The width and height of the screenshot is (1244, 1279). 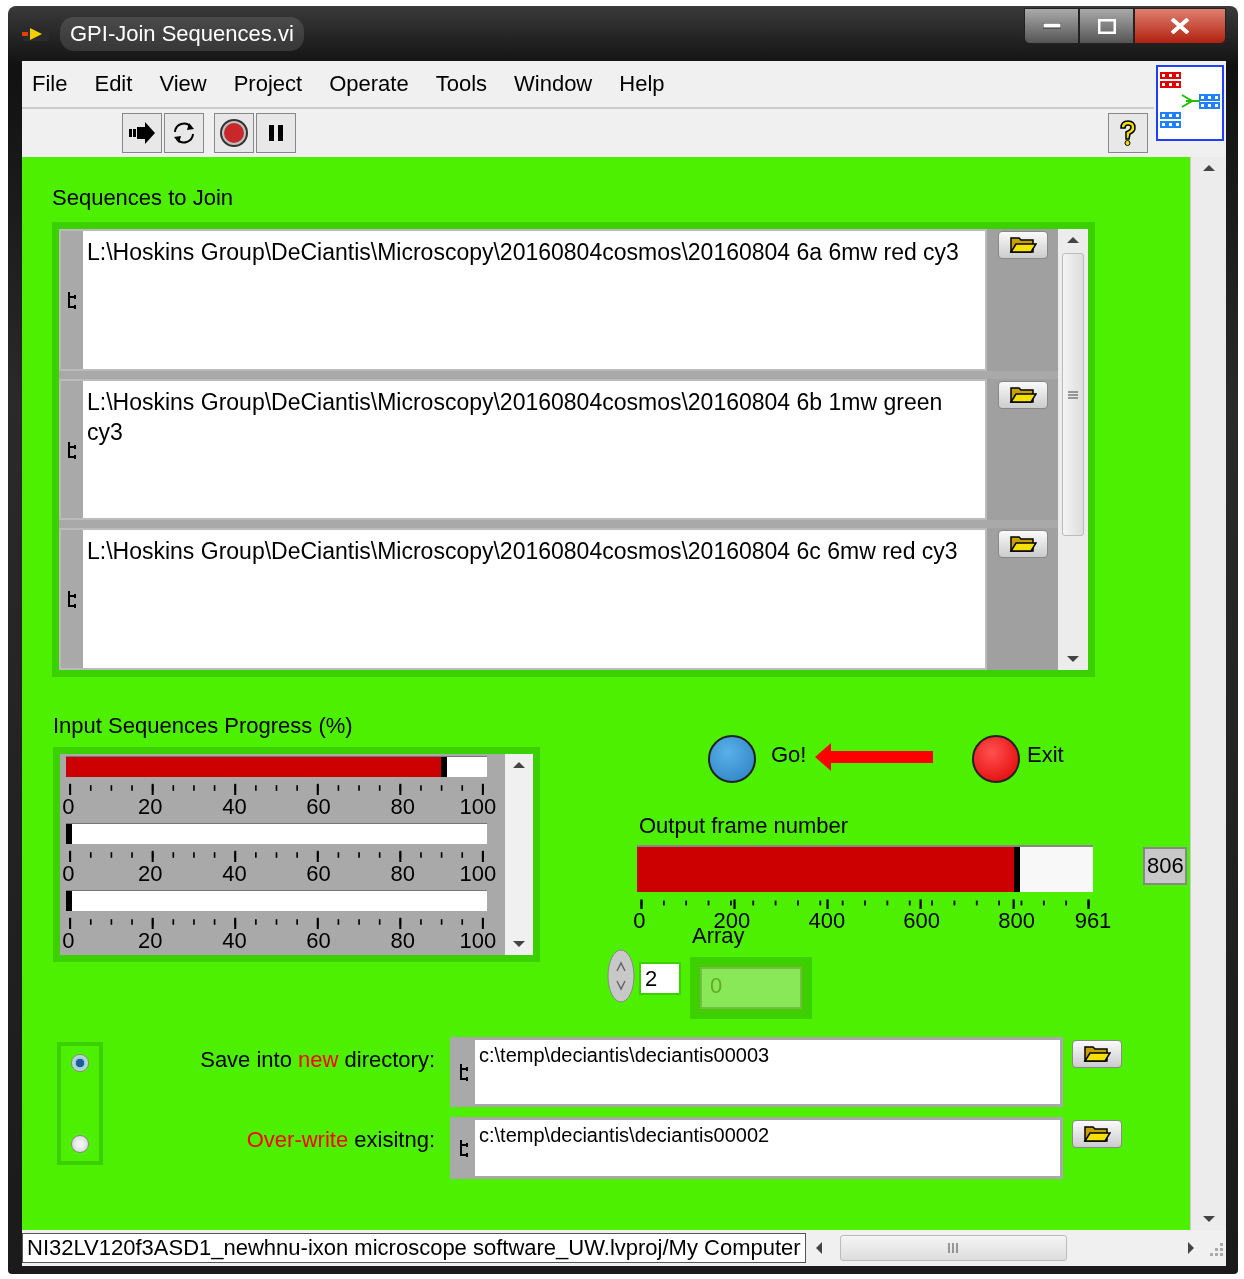 I want to click on menu-item: Operate, so click(x=369, y=84).